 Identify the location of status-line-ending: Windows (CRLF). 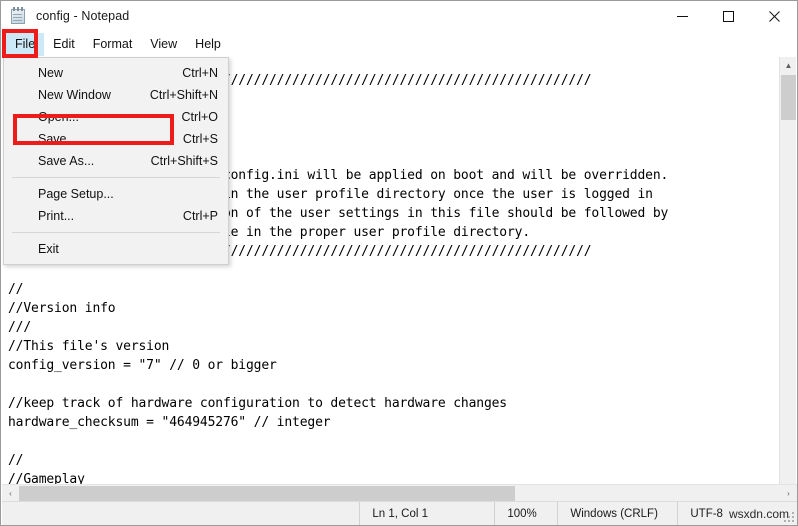
(617, 513).